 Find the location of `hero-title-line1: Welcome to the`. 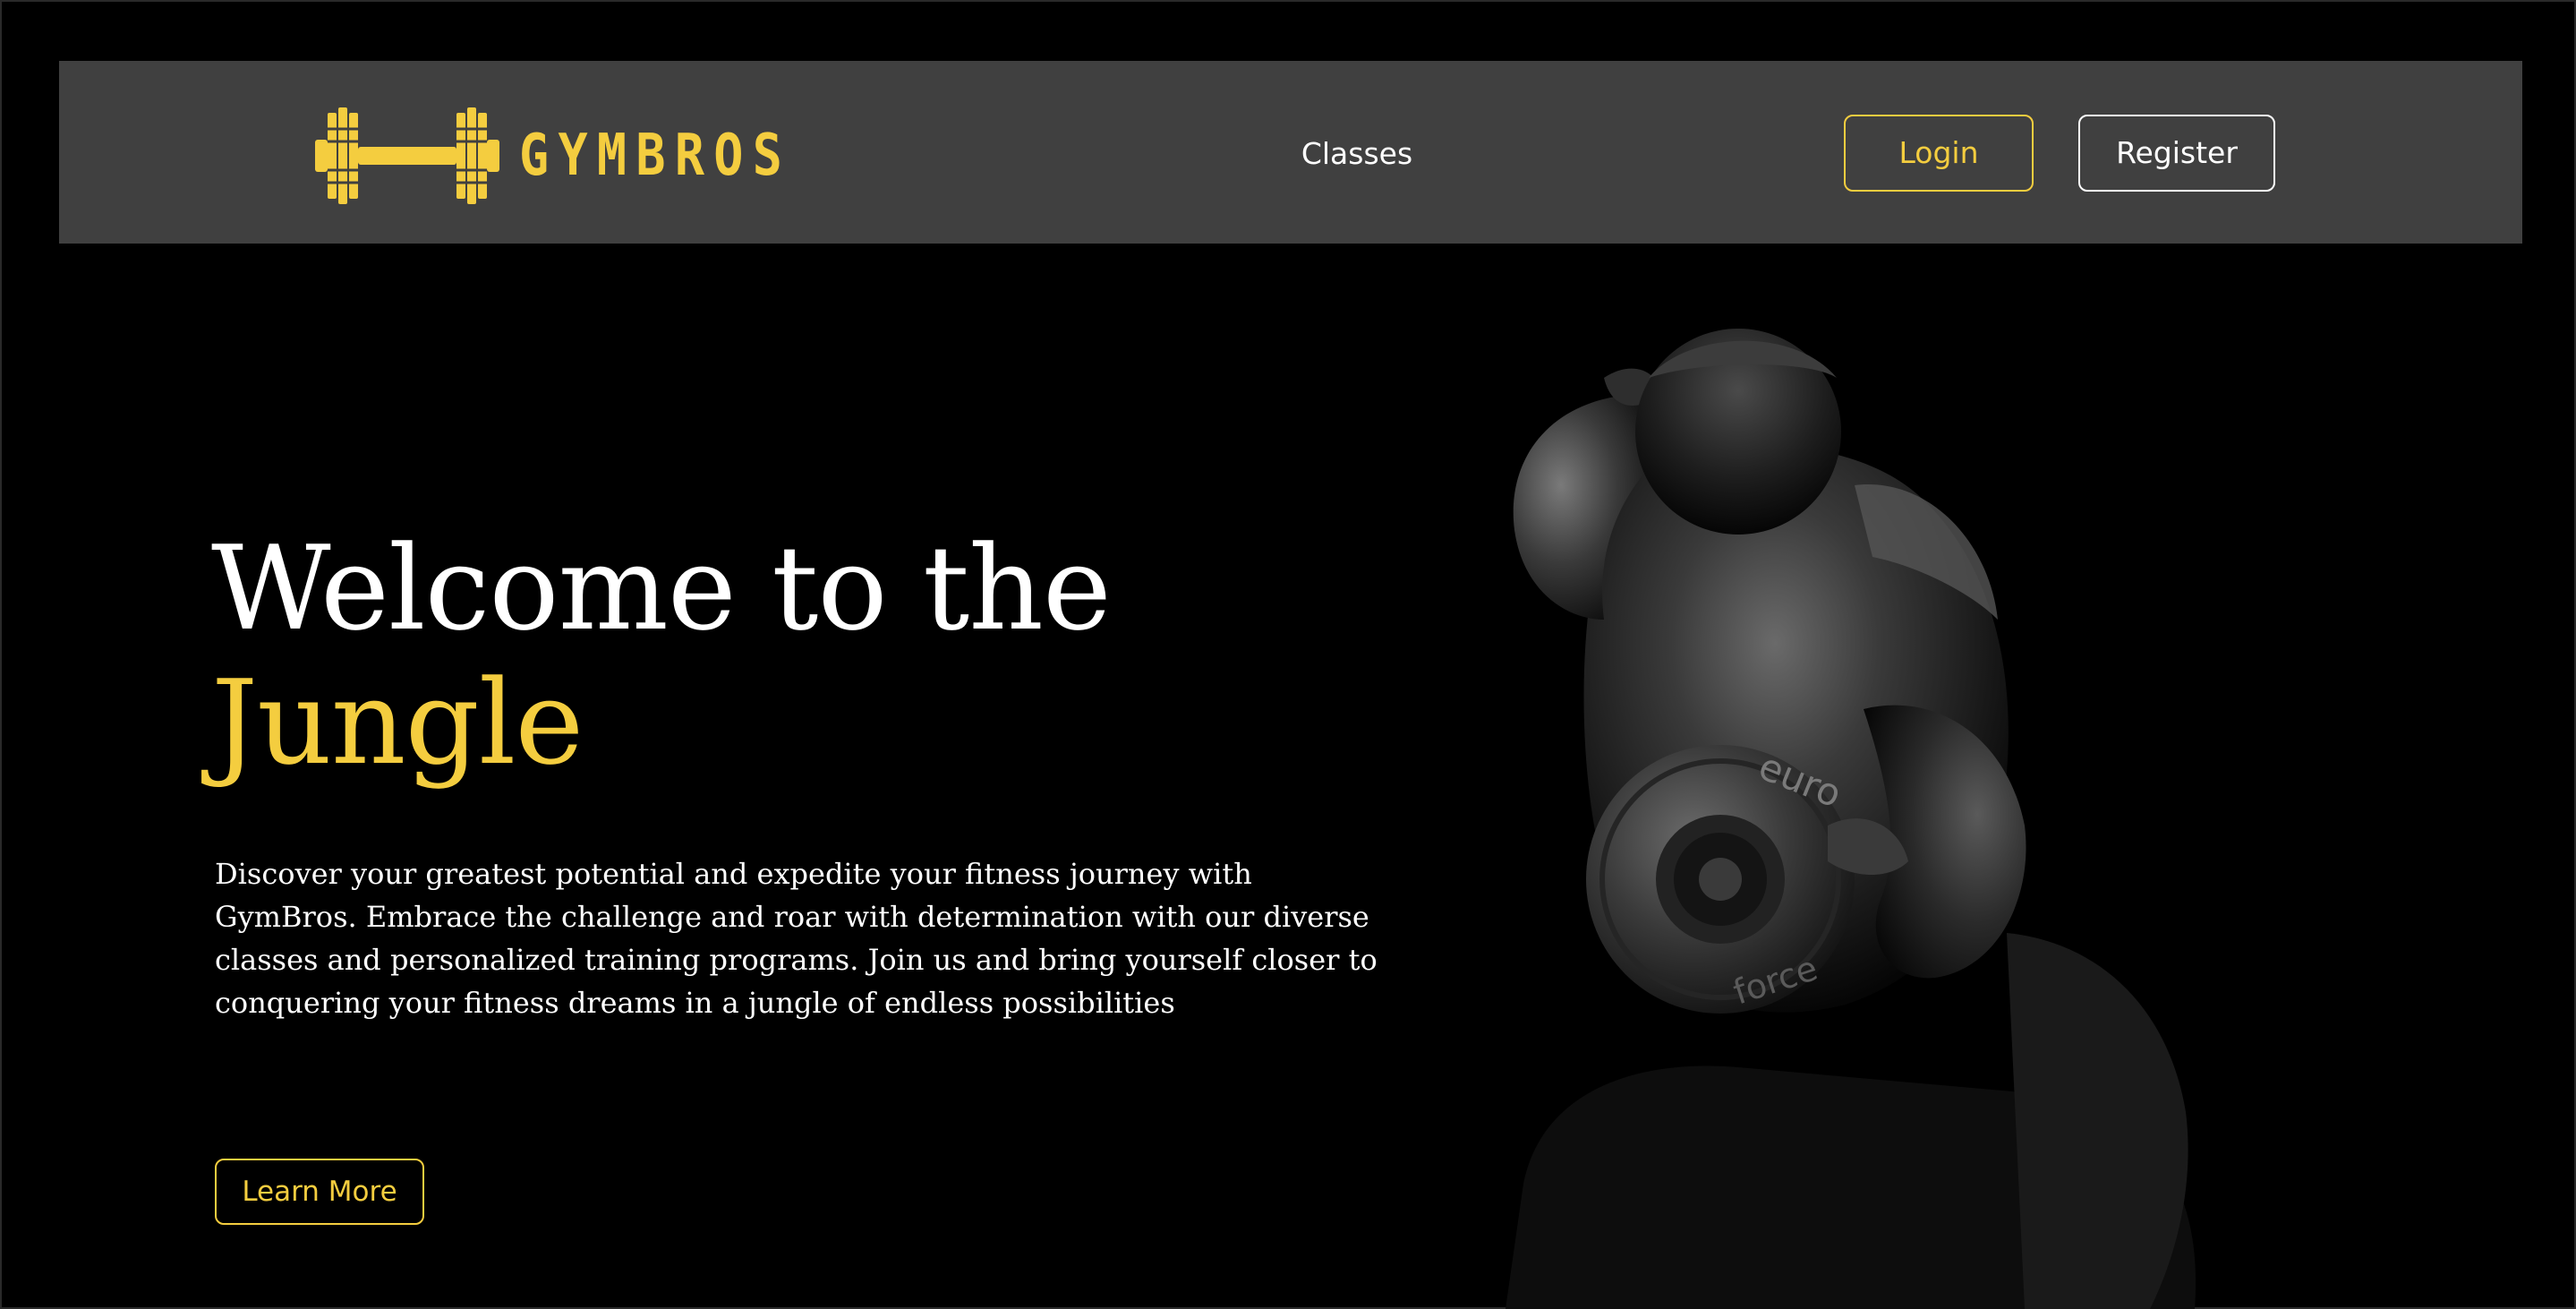

hero-title-line1: Welcome to the is located at coordinates (661, 588).